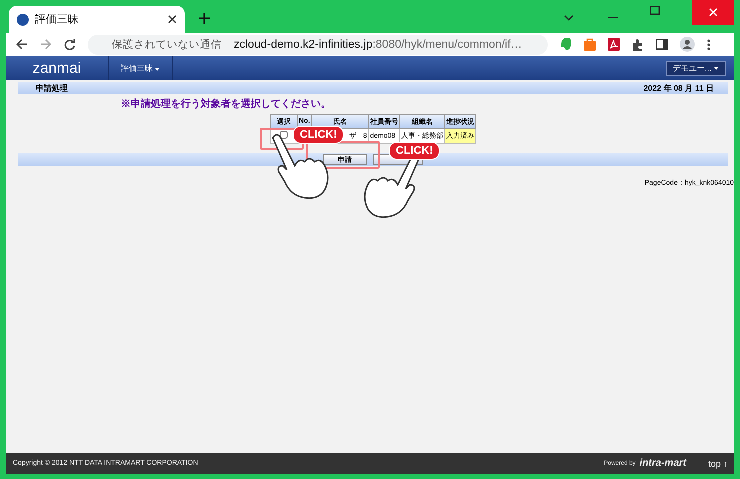 The image size is (740, 479). I want to click on pdf-icon, so click(614, 44).